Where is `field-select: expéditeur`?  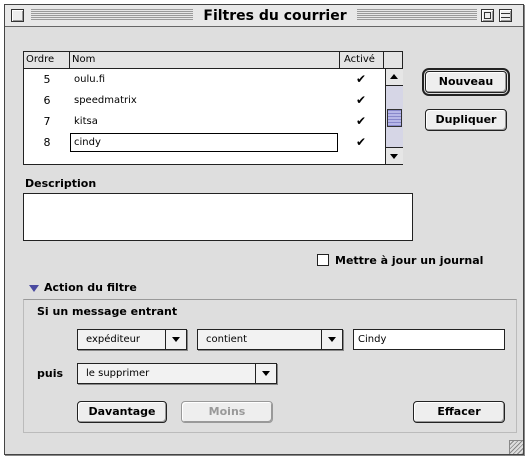 field-select: expéditeur is located at coordinates (132, 339).